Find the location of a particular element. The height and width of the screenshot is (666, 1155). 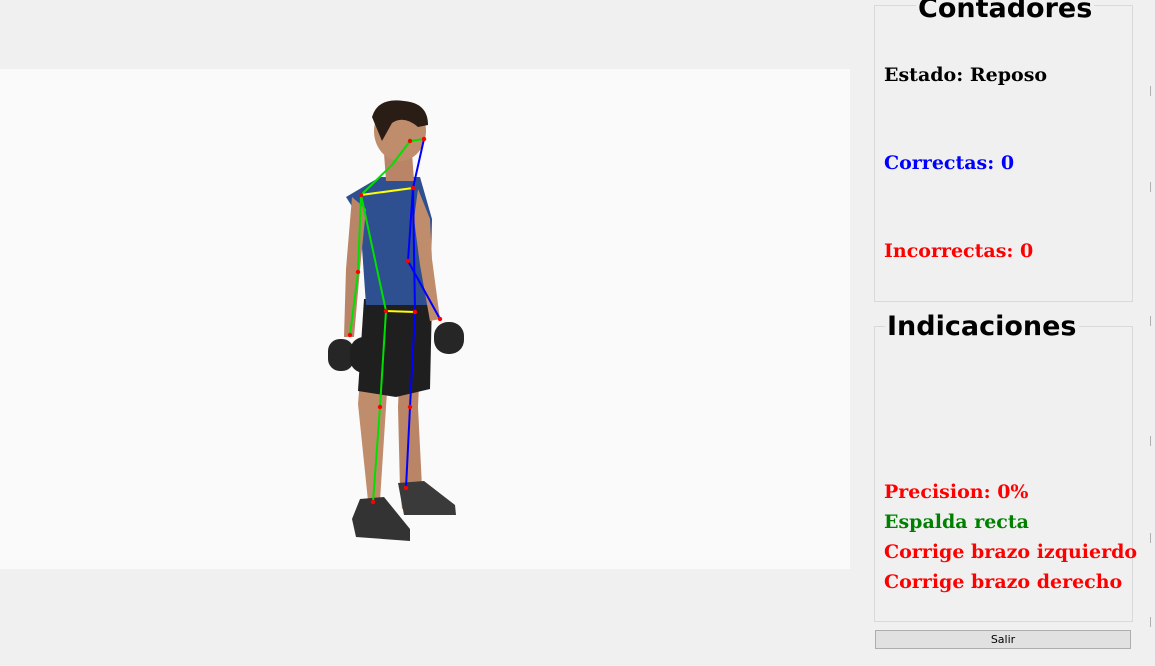

joint-nose is located at coordinates (424, 139).